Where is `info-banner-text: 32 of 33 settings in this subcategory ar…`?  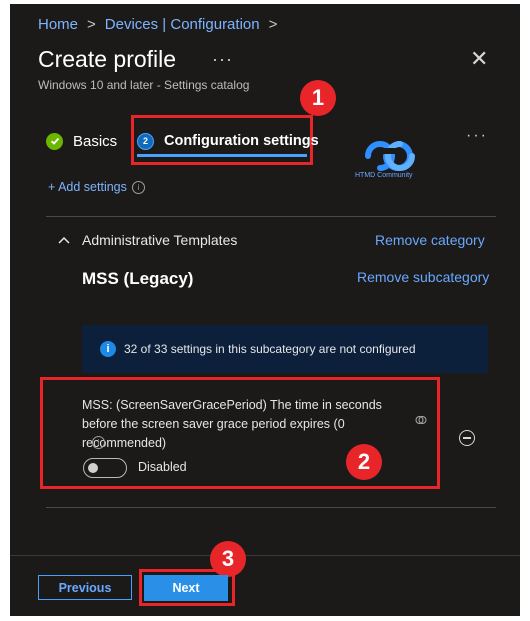 info-banner-text: 32 of 33 settings in this subcategory ar… is located at coordinates (270, 349).